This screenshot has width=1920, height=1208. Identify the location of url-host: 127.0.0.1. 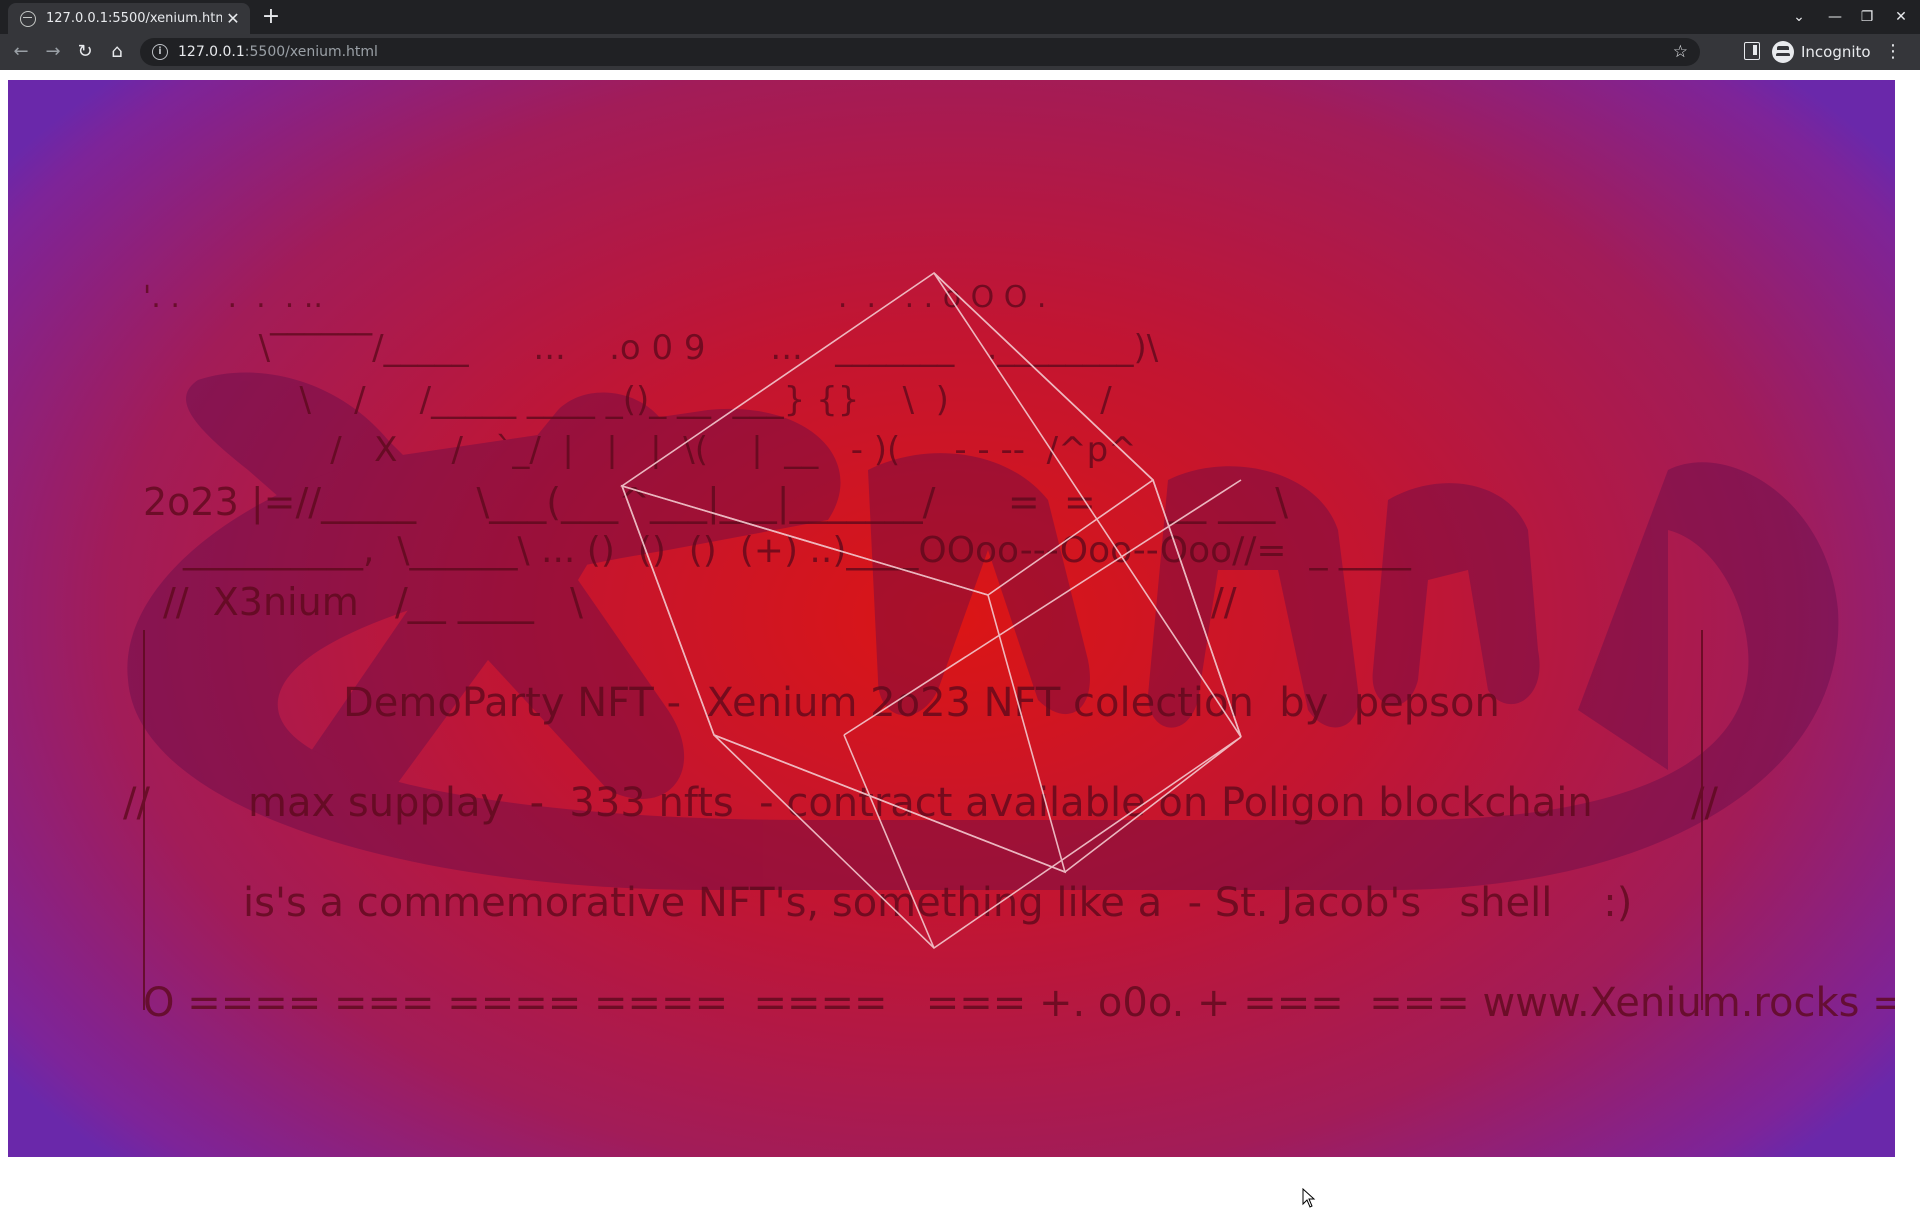
(211, 52).